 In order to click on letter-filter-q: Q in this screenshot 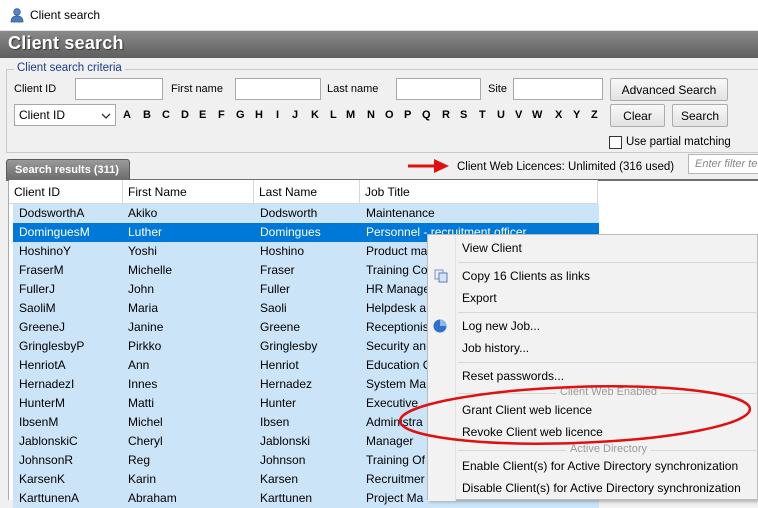, I will do `click(426, 115)`.